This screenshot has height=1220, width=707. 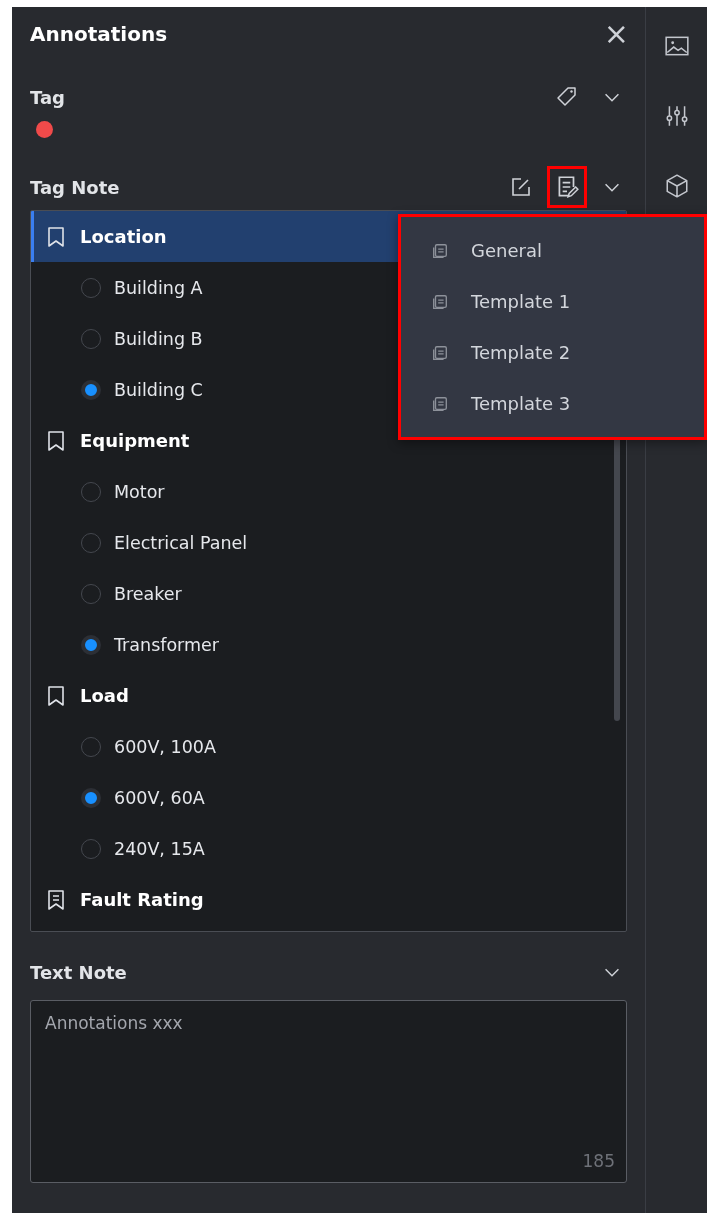 I want to click on category-row: Load, so click(x=328, y=695).